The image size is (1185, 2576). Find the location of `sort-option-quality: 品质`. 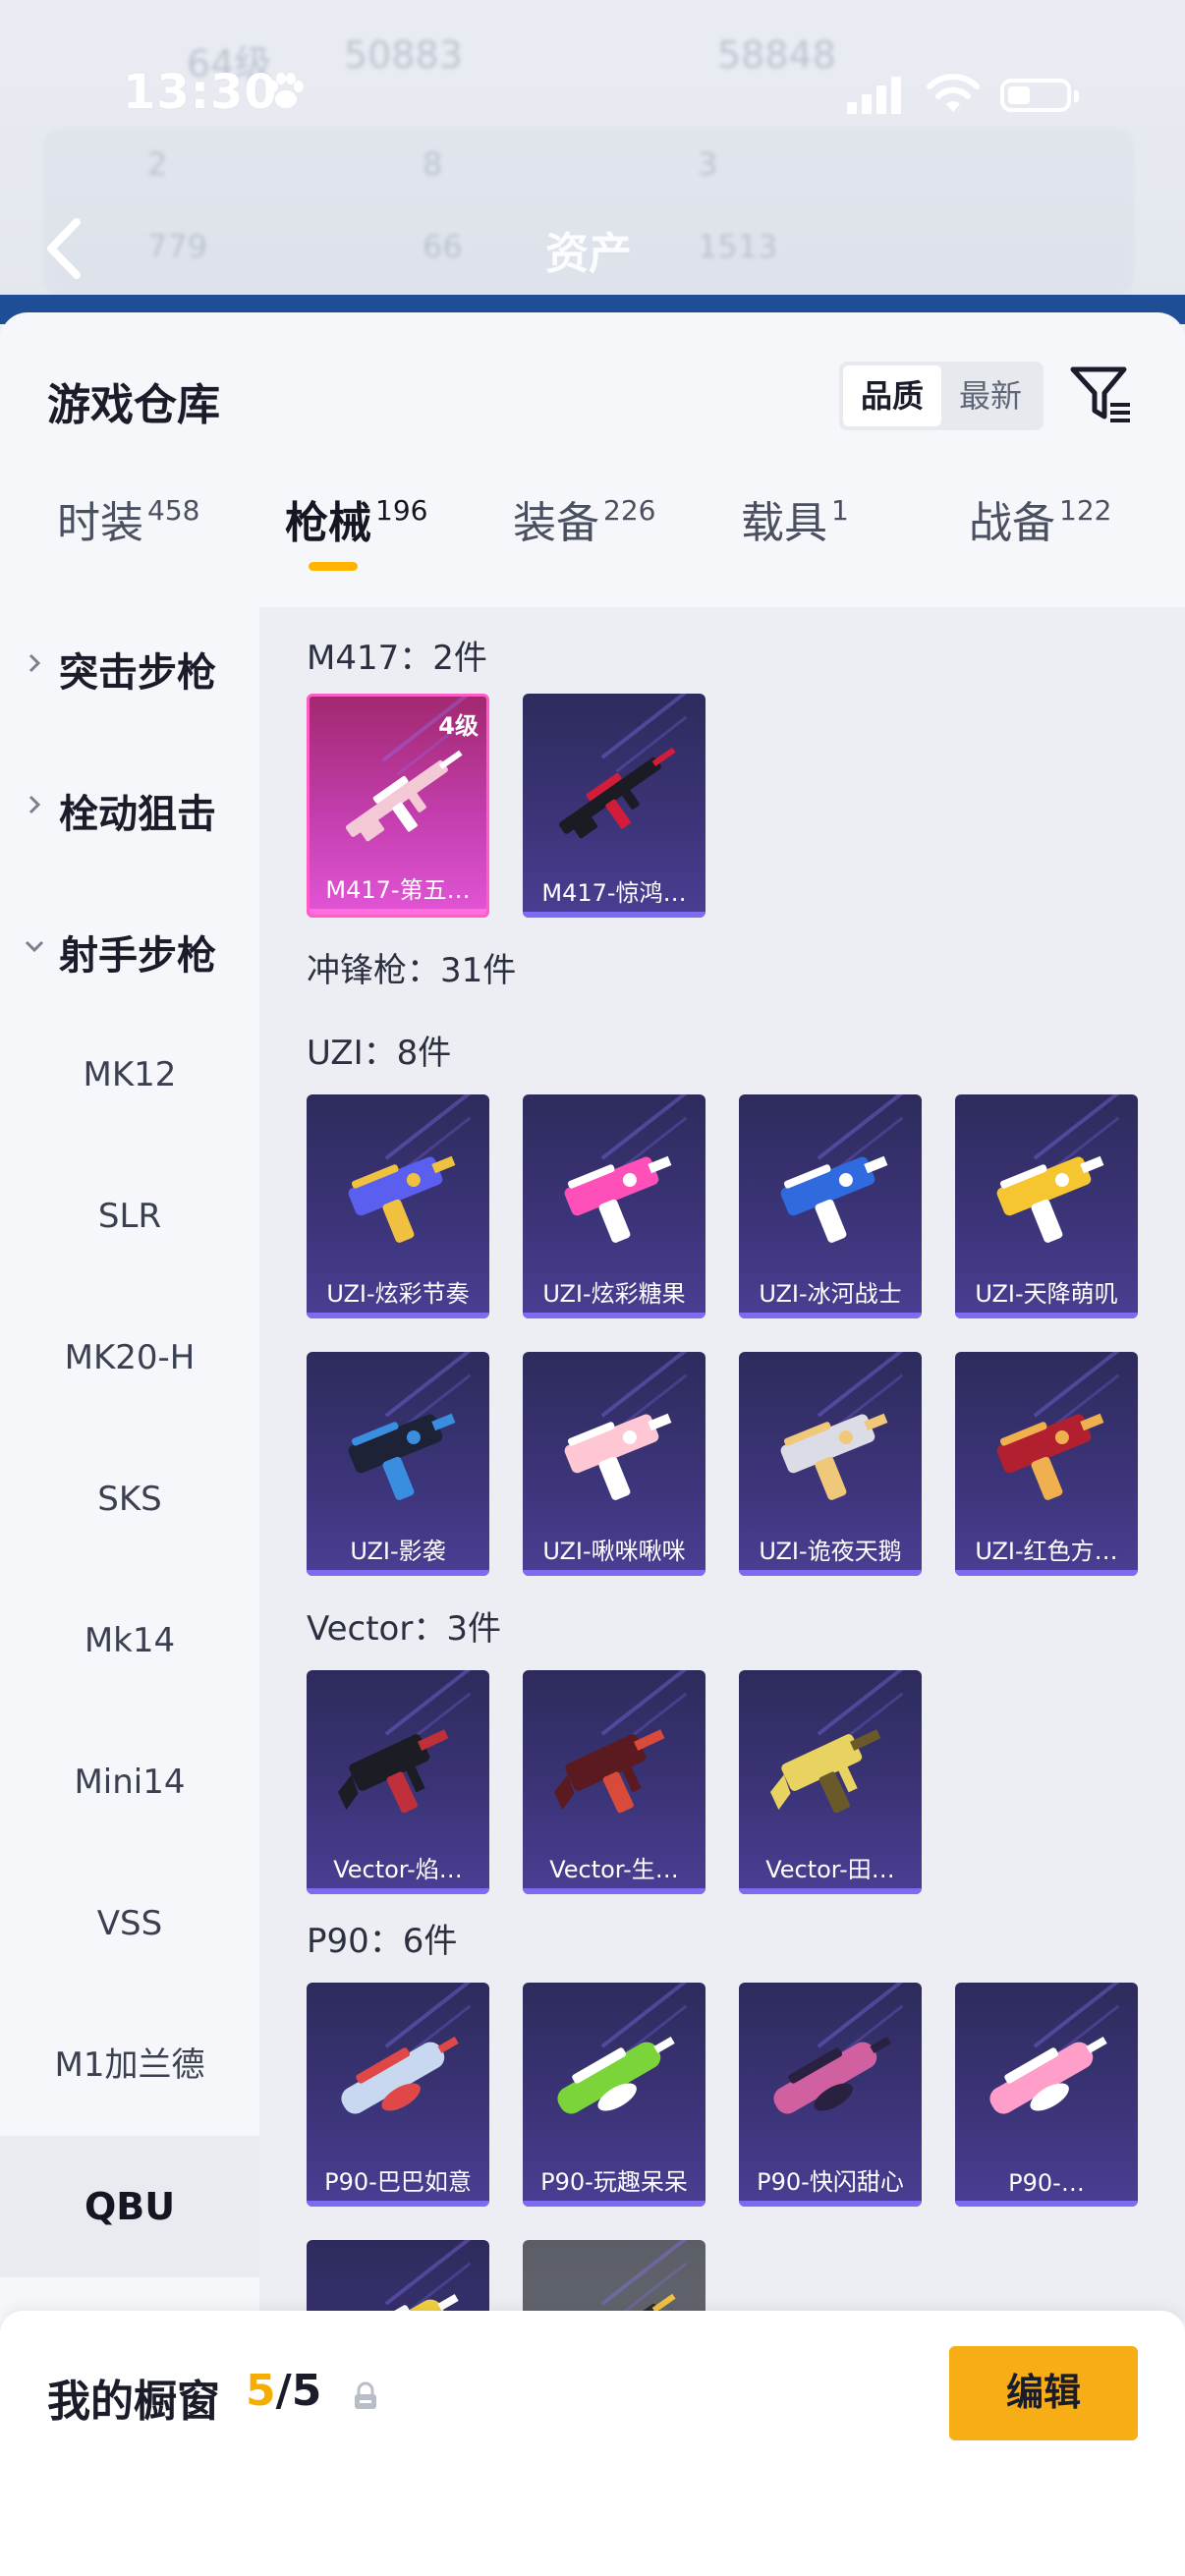

sort-option-quality: 品质 is located at coordinates (892, 395).